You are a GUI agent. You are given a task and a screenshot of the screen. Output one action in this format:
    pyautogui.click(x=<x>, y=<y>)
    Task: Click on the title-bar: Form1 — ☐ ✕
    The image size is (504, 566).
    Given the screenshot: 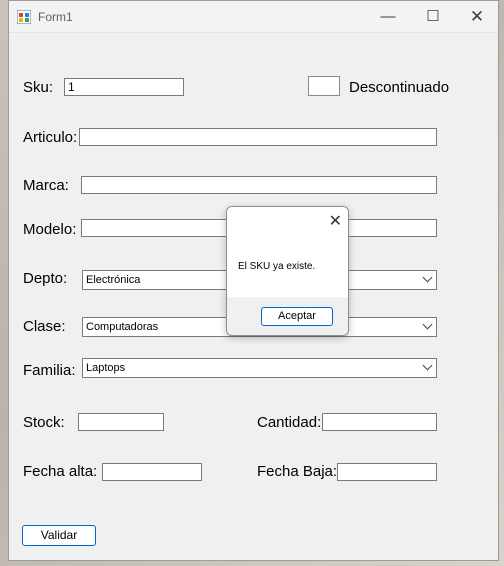 What is the action you would take?
    pyautogui.click(x=253, y=17)
    